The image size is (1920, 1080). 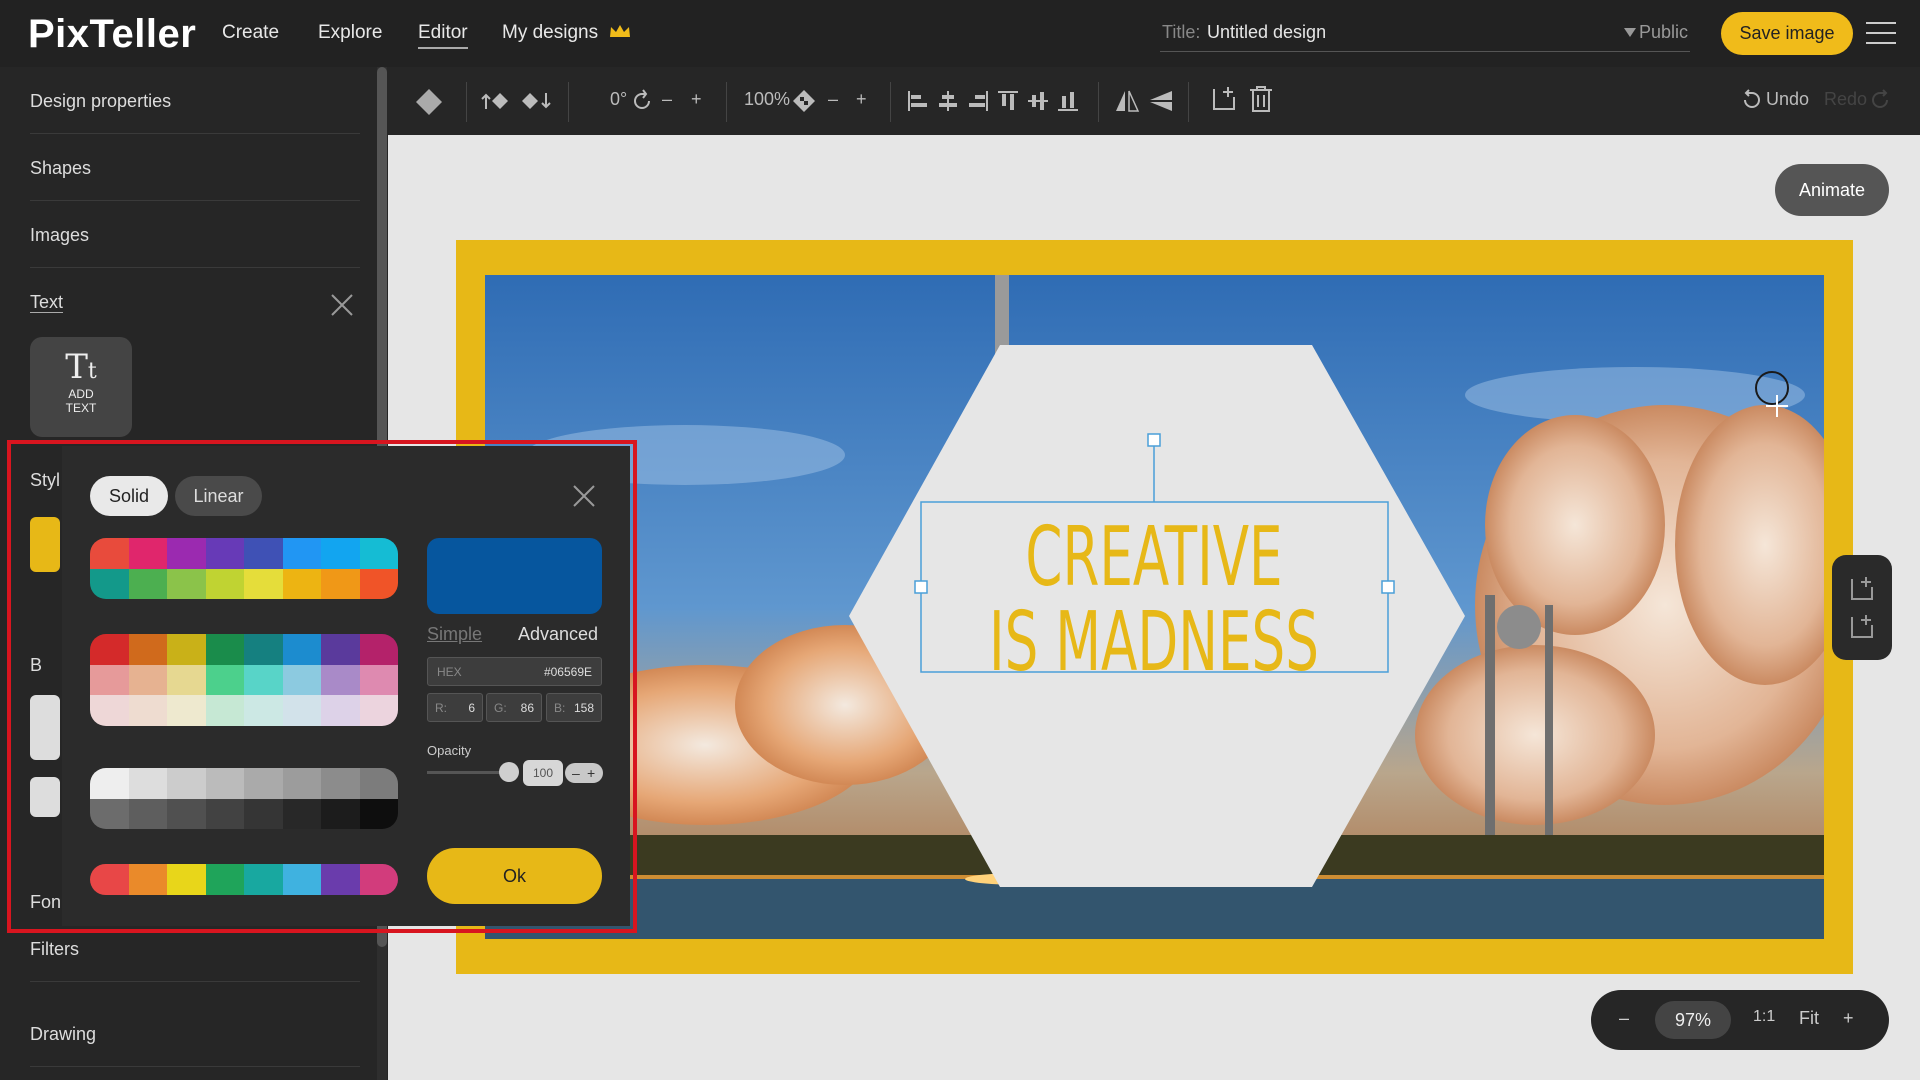 I want to click on undo-icon, so click(x=1751, y=100).